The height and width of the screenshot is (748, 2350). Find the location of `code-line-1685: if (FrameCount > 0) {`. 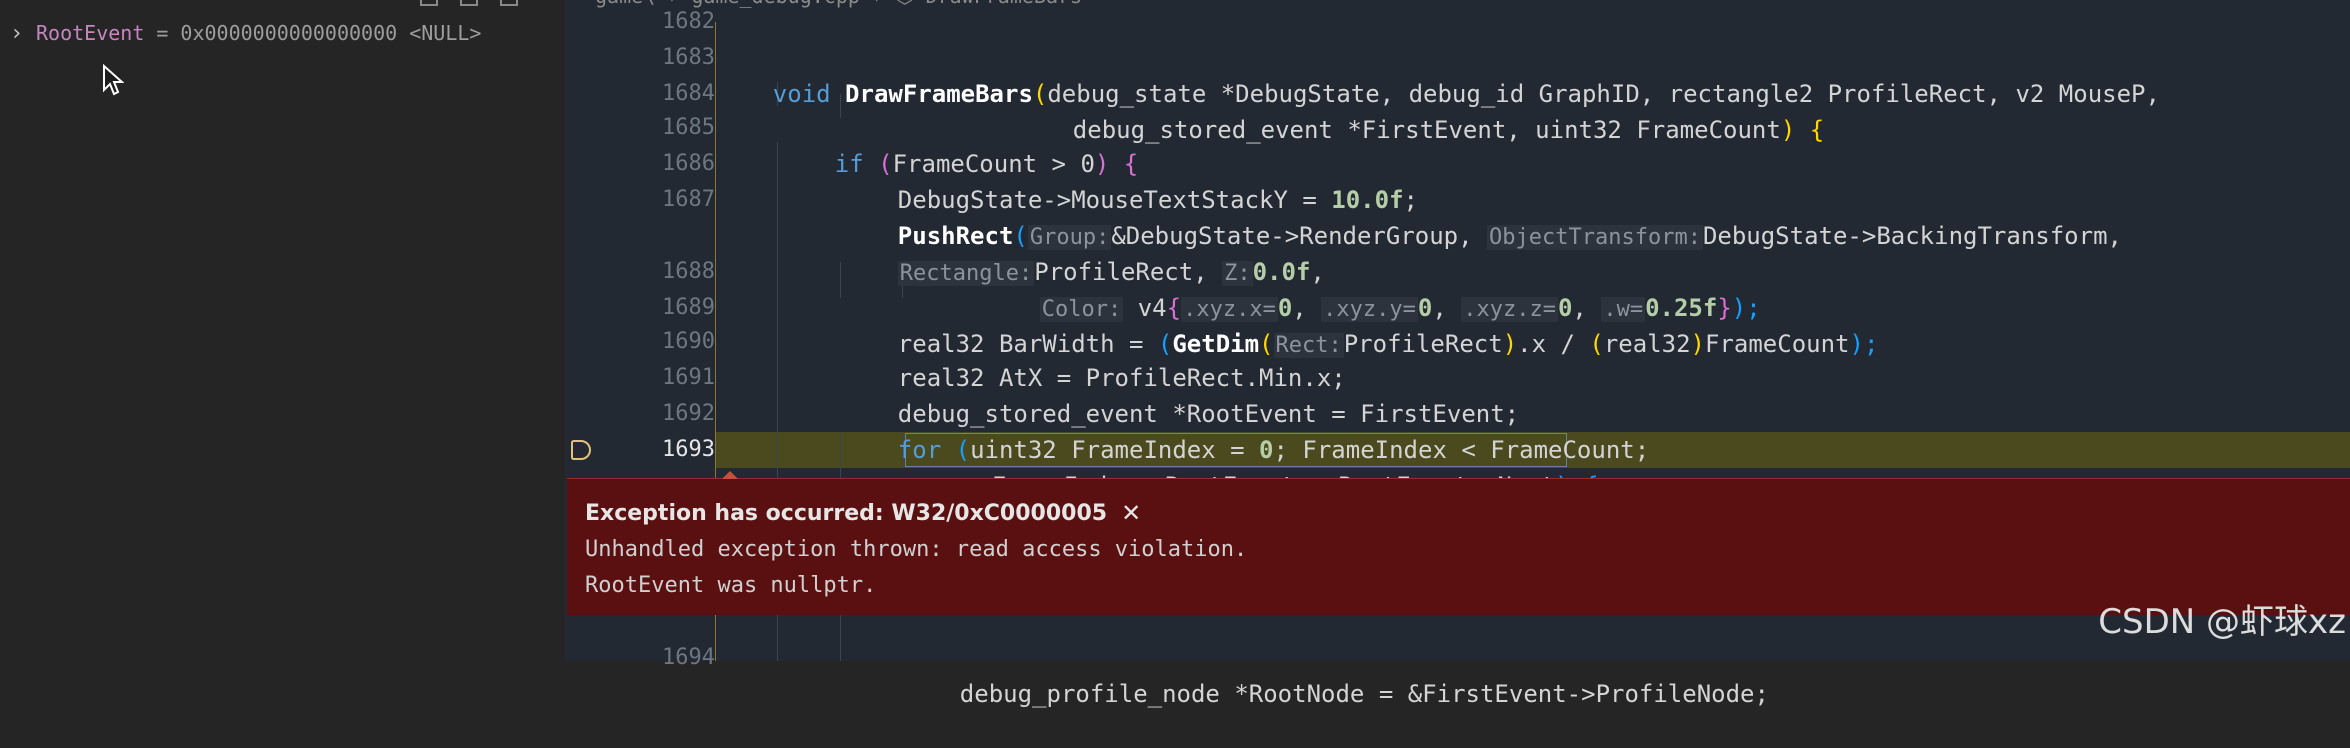

code-line-1685: if (FrameCount > 0) { is located at coordinates (957, 144).